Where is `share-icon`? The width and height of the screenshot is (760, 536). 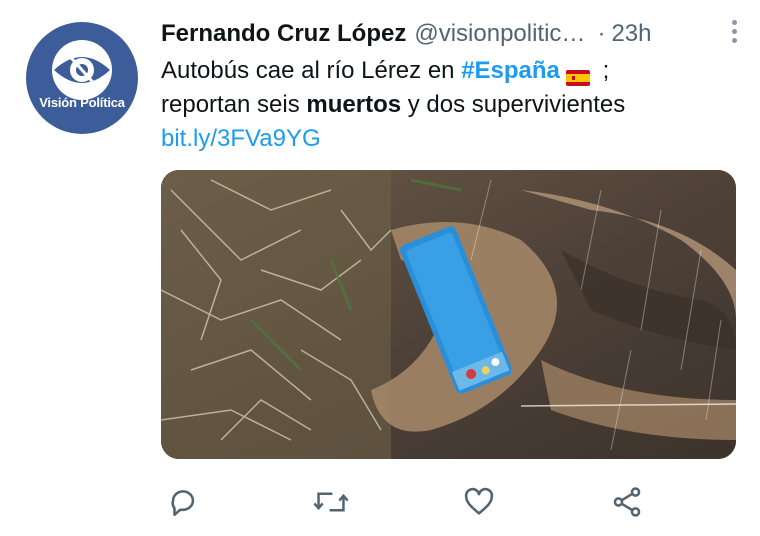 share-icon is located at coordinates (627, 502).